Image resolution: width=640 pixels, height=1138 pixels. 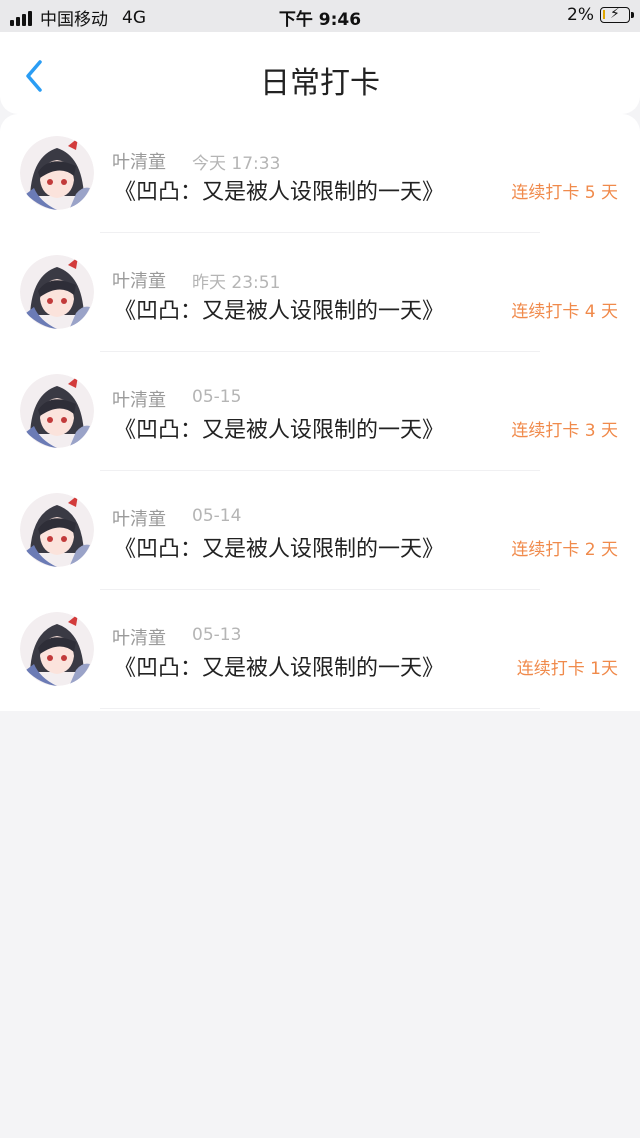 I want to click on checkin-time: 今天 17:33, so click(x=236, y=164).